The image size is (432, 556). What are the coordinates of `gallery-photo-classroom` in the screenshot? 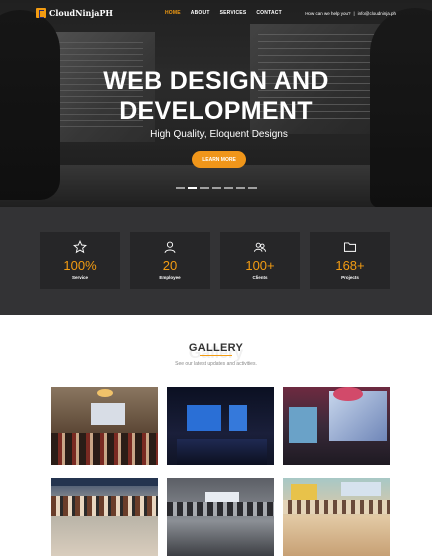 It's located at (336, 517).